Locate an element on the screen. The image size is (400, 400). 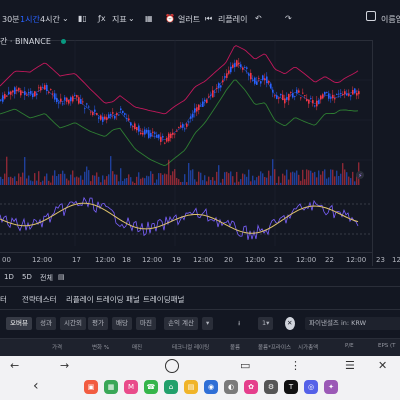
oscillator-panel is located at coordinates (186, 219).